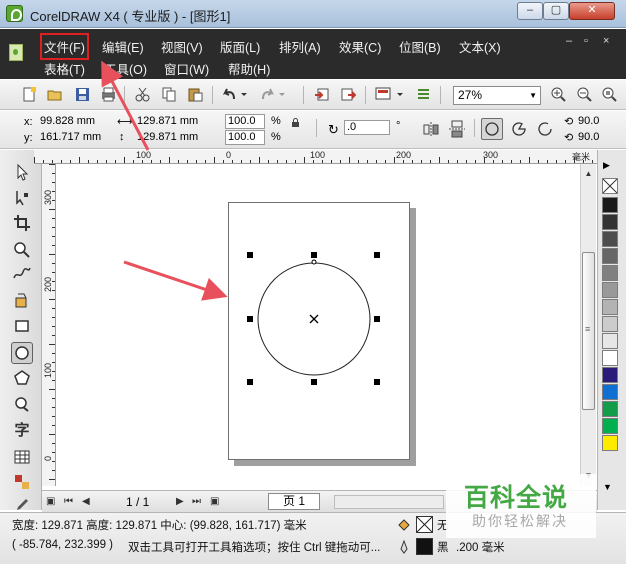 The image size is (626, 564). What do you see at coordinates (295, 122) in the screenshot?
I see `lock-ratio-icon` at bounding box center [295, 122].